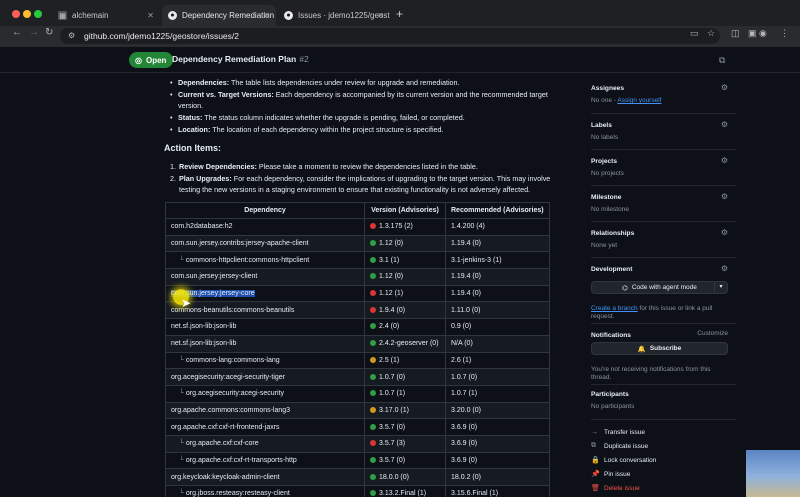  Describe the element at coordinates (399, 14) in the screenshot. I see `new-tab-button: +` at that location.